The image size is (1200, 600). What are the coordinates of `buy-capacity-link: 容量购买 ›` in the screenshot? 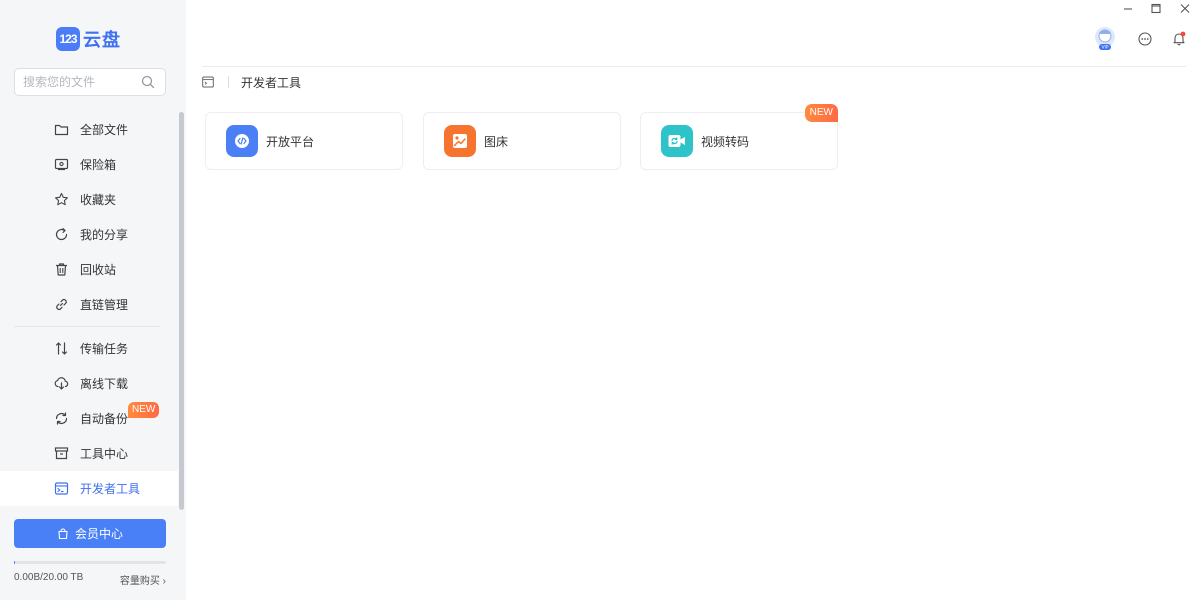 It's located at (143, 579).